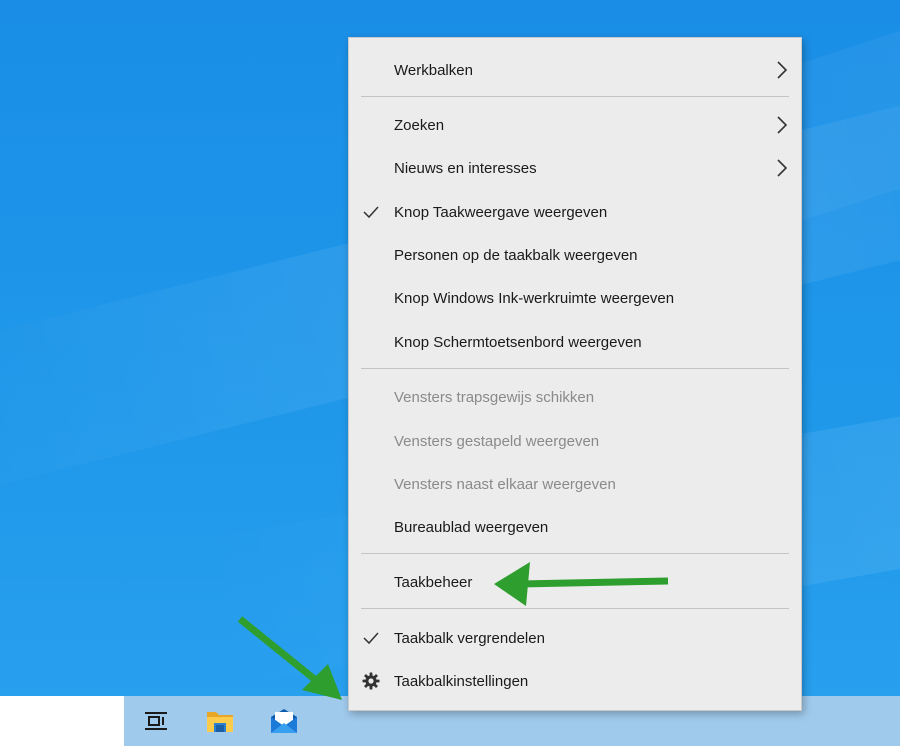 The height and width of the screenshot is (746, 900). I want to click on task-view-icon, so click(156, 721).